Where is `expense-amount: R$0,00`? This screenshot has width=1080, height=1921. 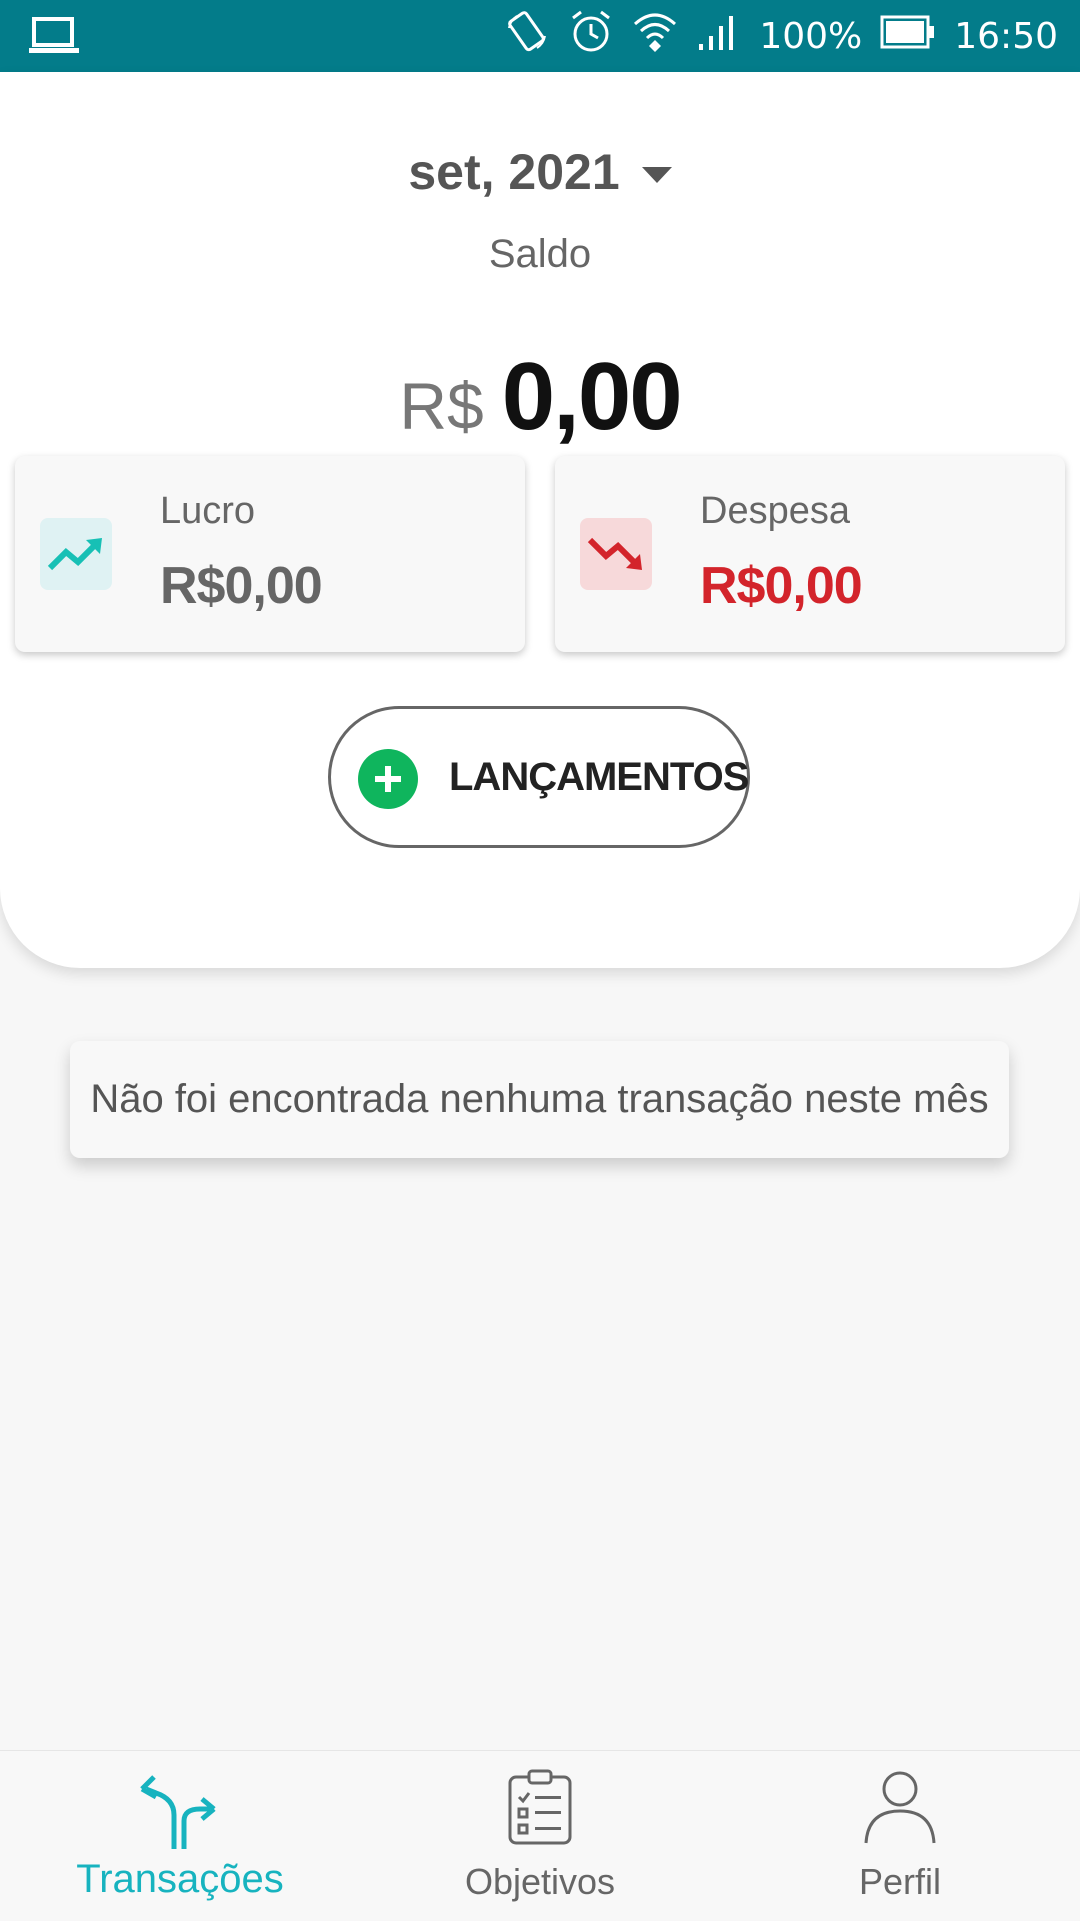
expense-amount: R$0,00 is located at coordinates (781, 586).